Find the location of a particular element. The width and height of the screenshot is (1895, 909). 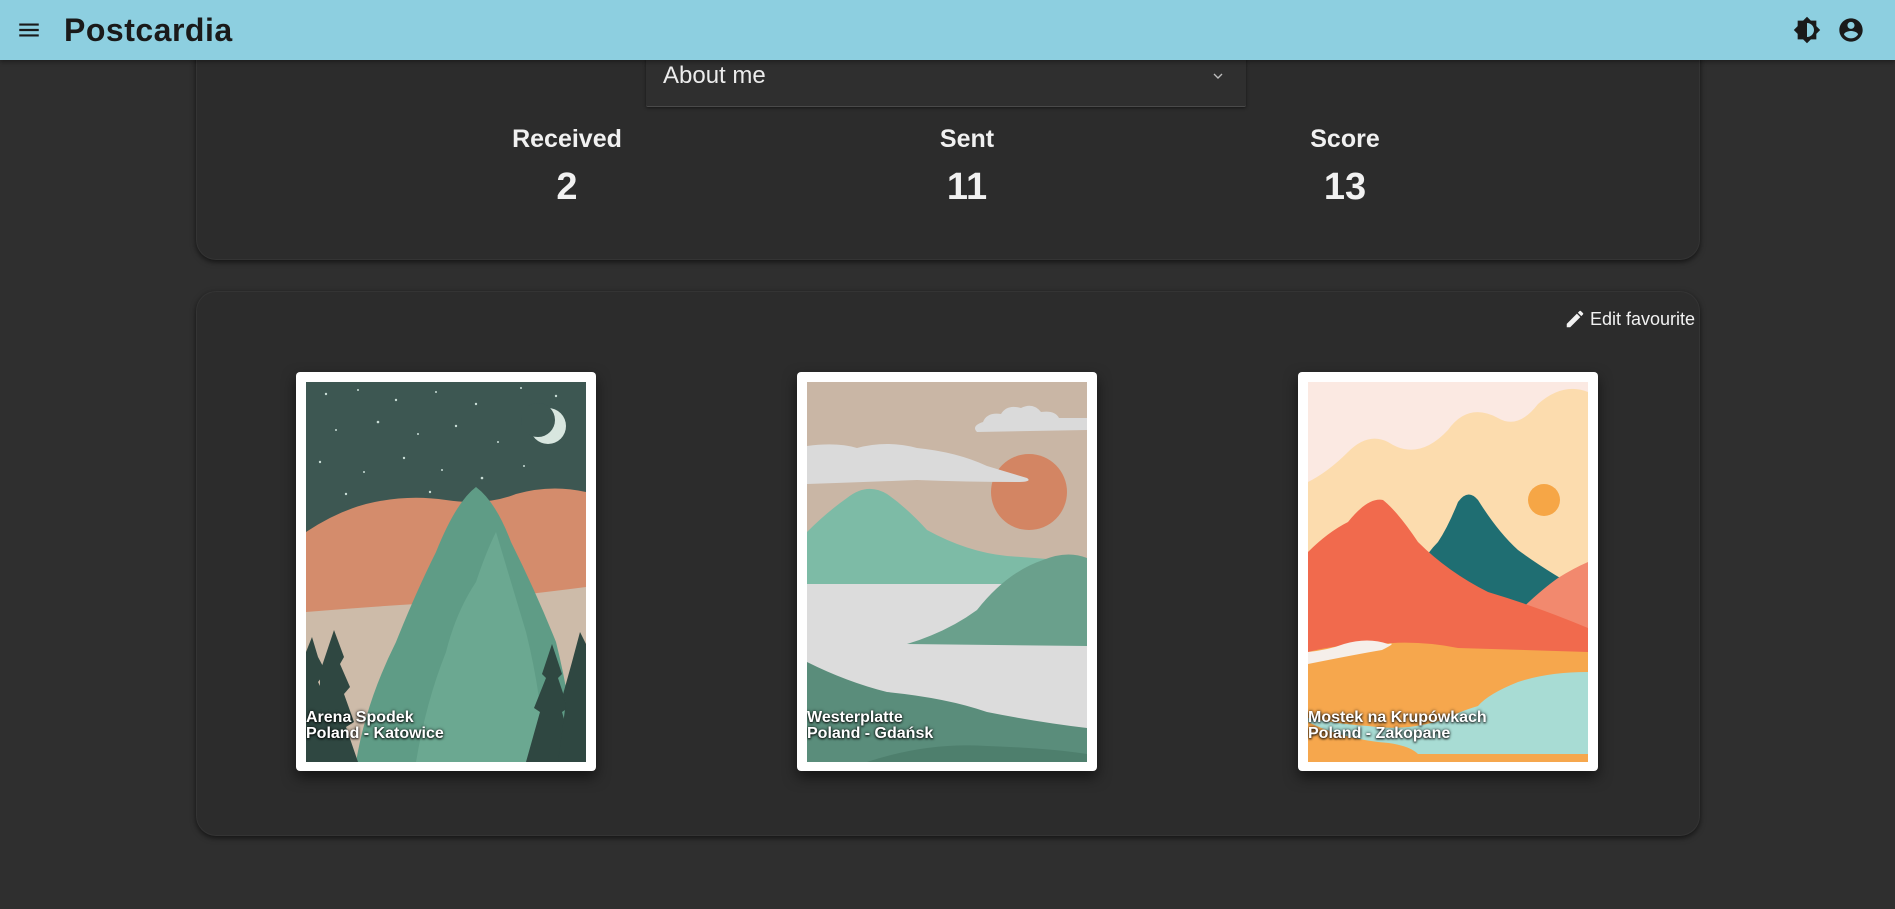

postcard-mostek-na-krupowkach: Mostek na Krupówkach Poland - Zakopane is located at coordinates (1448, 571).